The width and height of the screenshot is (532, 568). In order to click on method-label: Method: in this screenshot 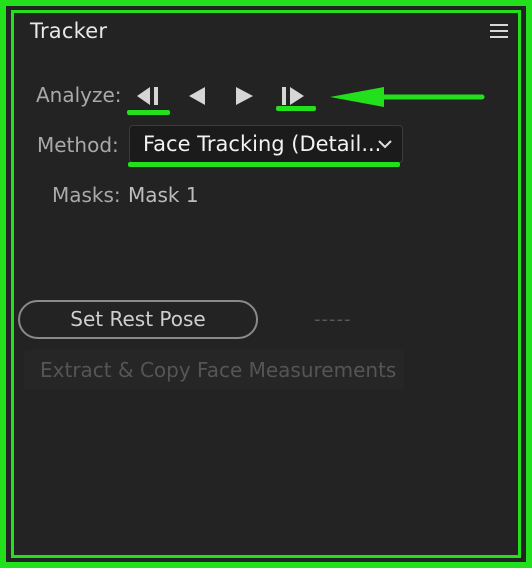, I will do `click(78, 145)`.